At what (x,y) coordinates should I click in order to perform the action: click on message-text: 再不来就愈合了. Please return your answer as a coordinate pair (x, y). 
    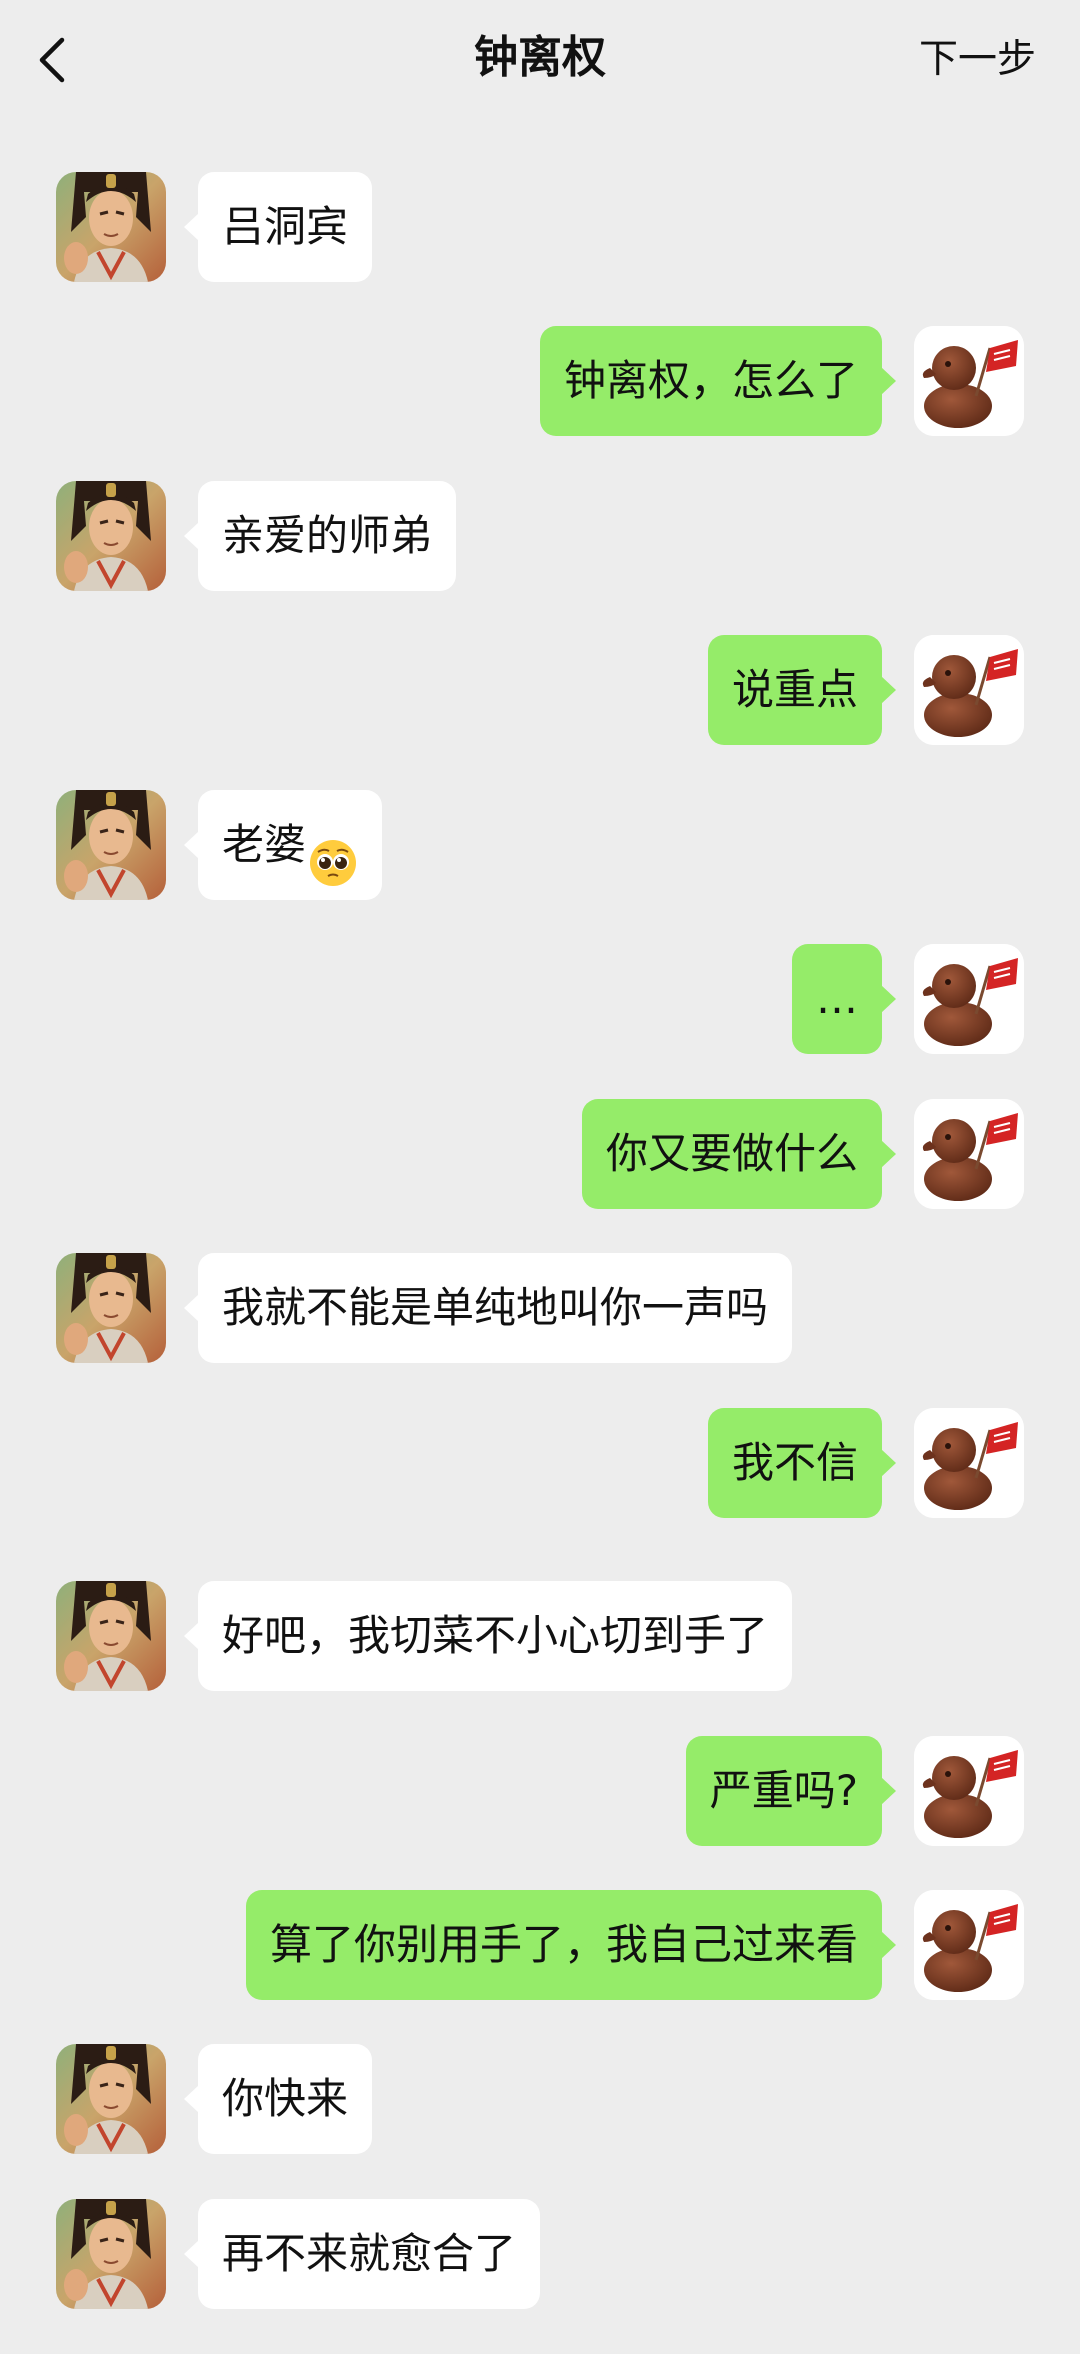
    Looking at the image, I should click on (369, 2253).